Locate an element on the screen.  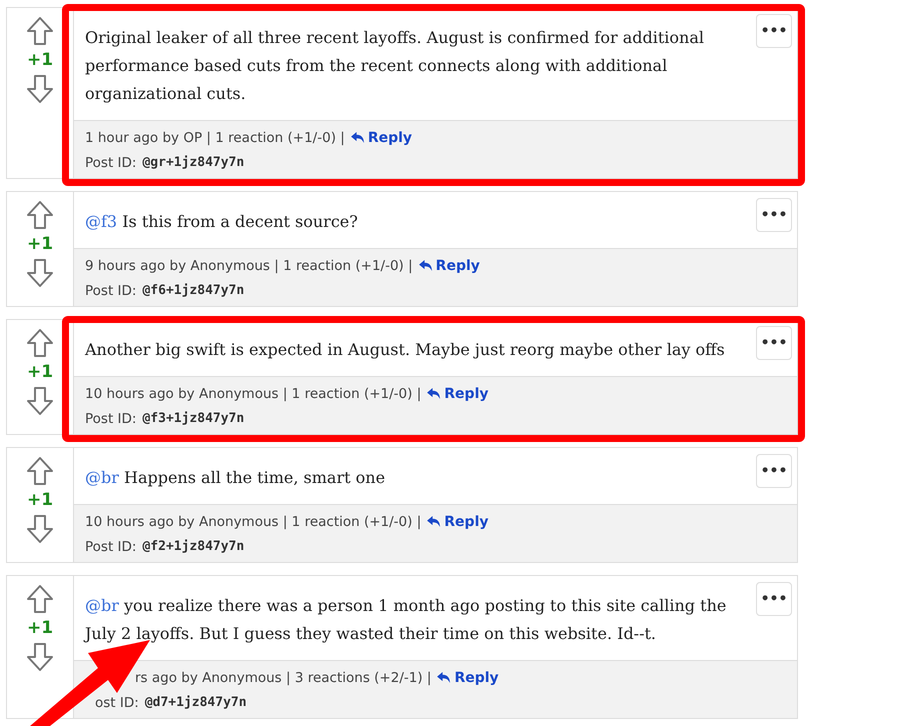
post-text: @br Happens all the time, smart one is located at coordinates (235, 478).